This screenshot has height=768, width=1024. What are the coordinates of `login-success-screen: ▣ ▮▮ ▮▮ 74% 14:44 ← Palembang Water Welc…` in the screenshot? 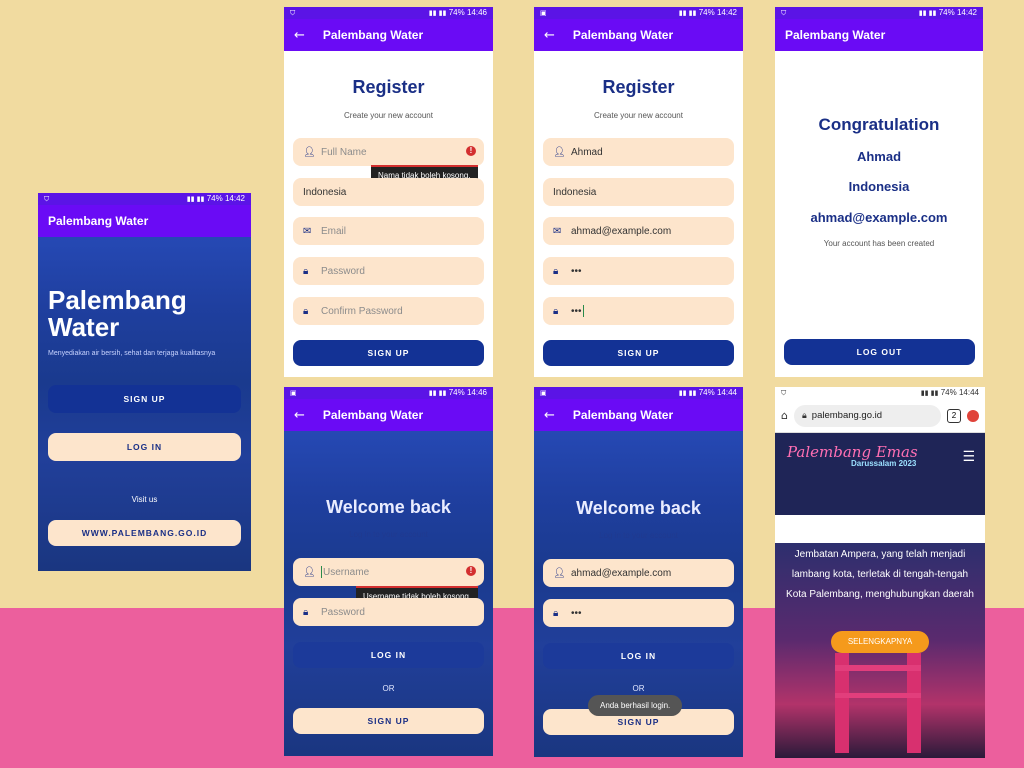 It's located at (638, 572).